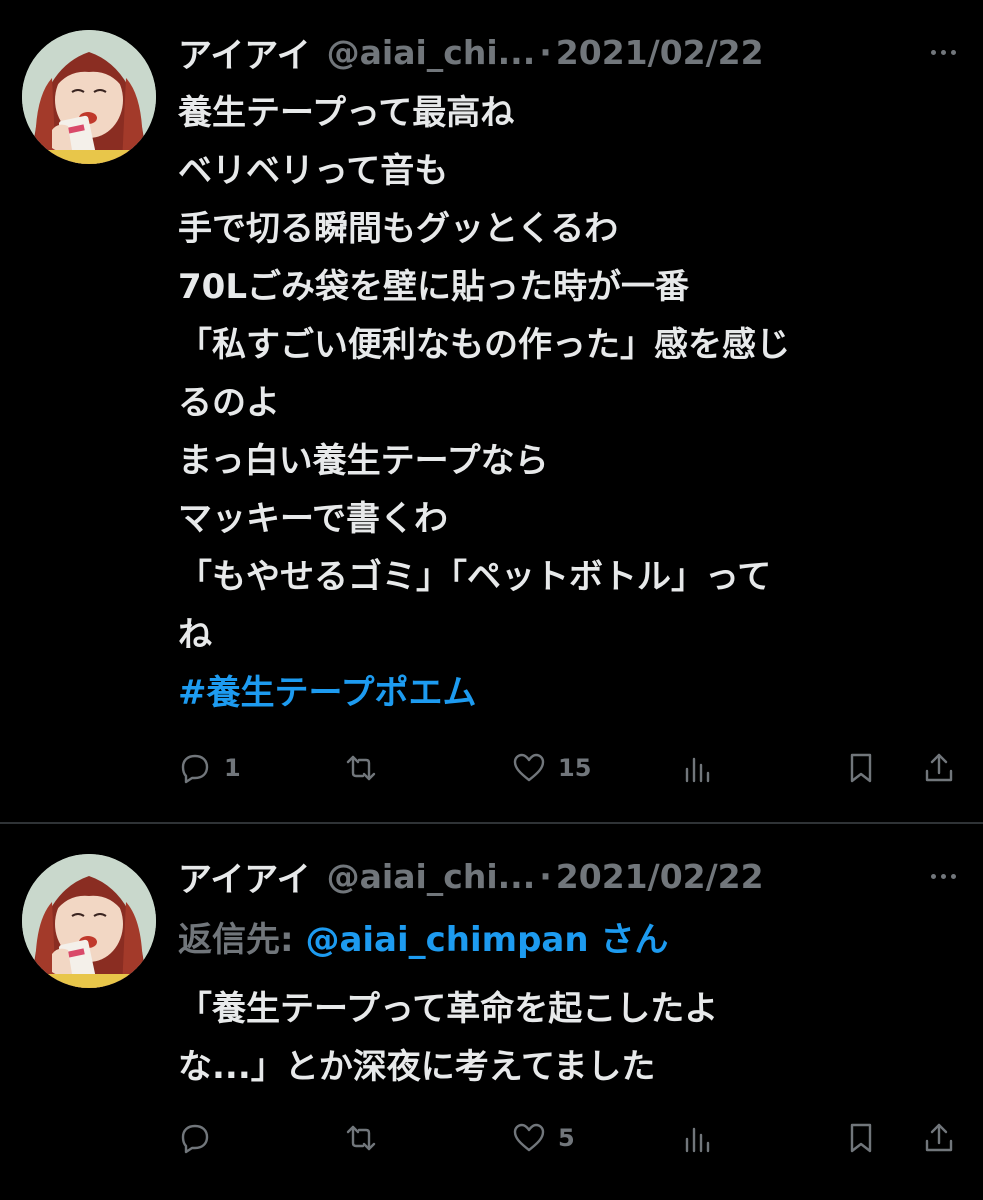 This screenshot has width=983, height=1200. What do you see at coordinates (195, 635) in the screenshot?
I see `text-line: ね` at bounding box center [195, 635].